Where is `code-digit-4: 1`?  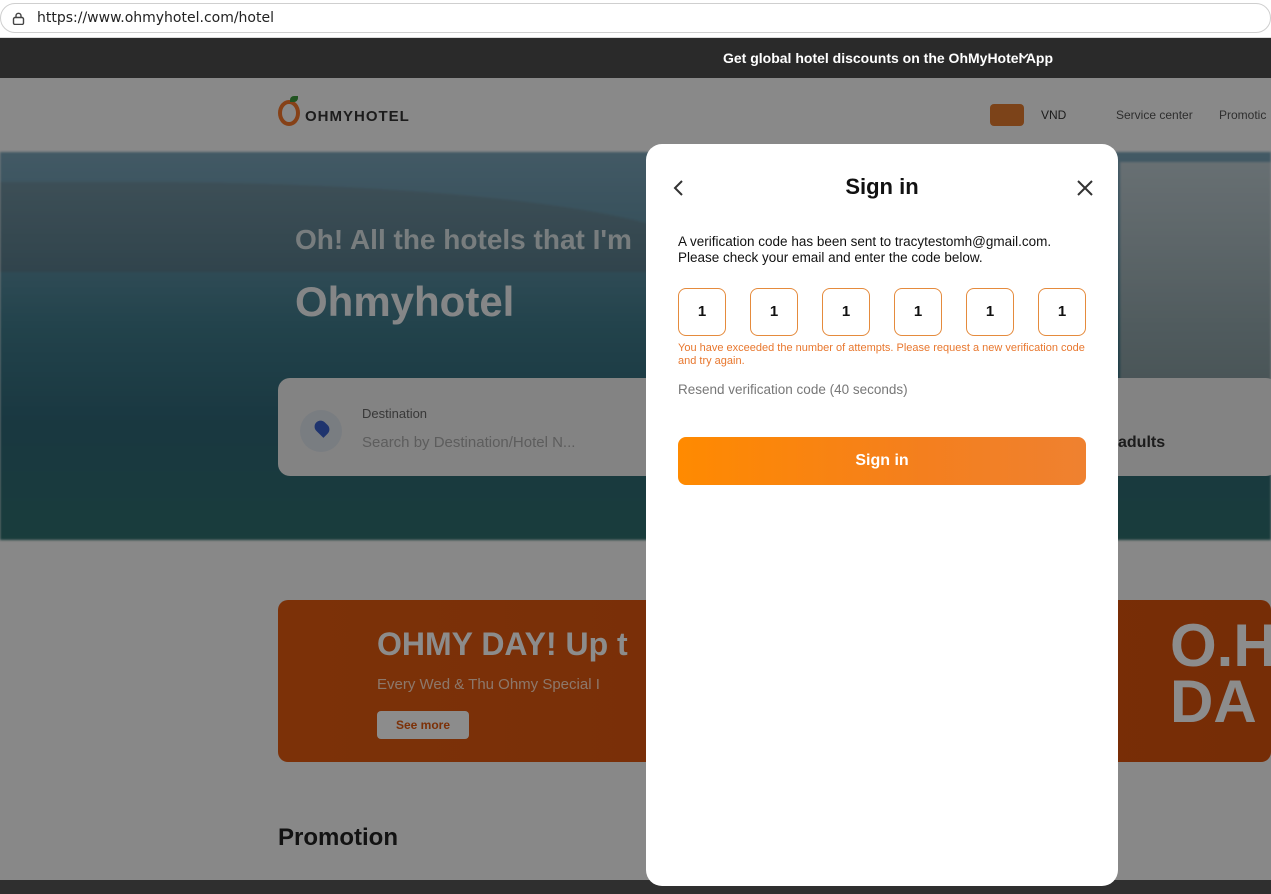
code-digit-4: 1 is located at coordinates (918, 312).